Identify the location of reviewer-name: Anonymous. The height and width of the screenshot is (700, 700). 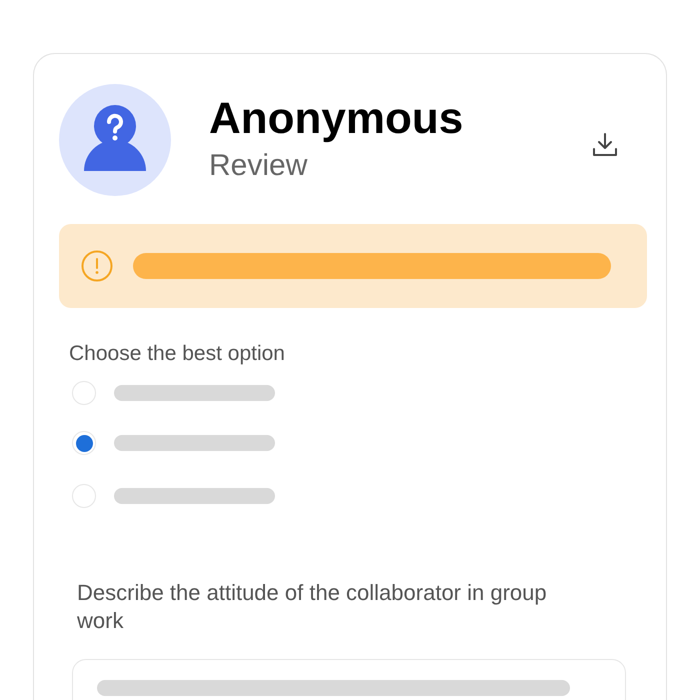
(336, 119).